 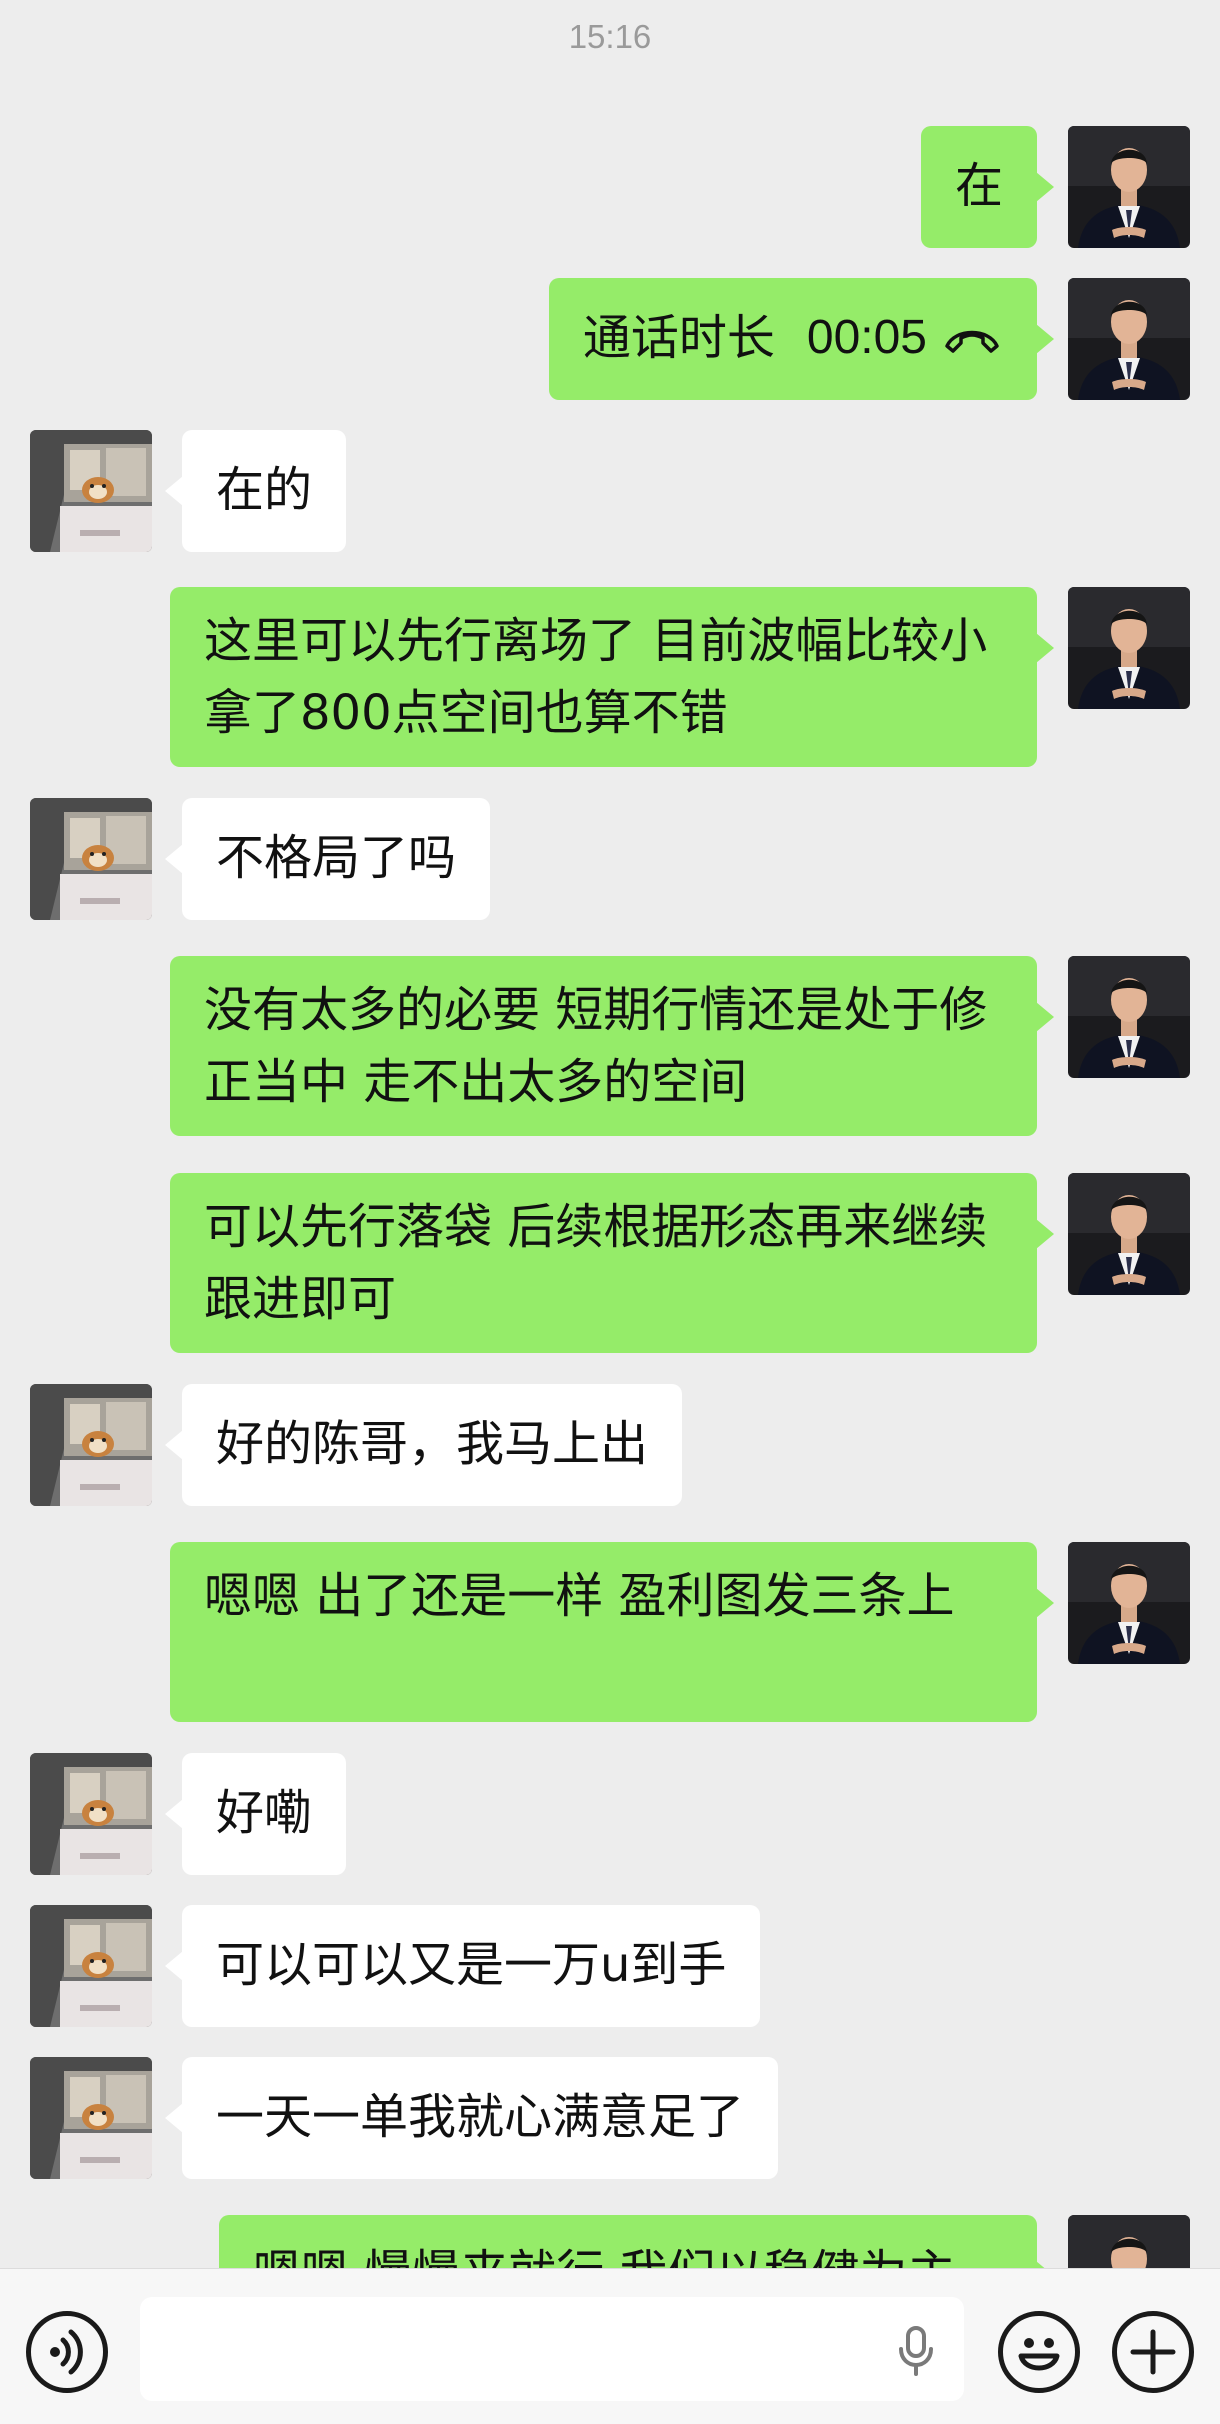 What do you see at coordinates (552, 2349) in the screenshot?
I see `message-input` at bounding box center [552, 2349].